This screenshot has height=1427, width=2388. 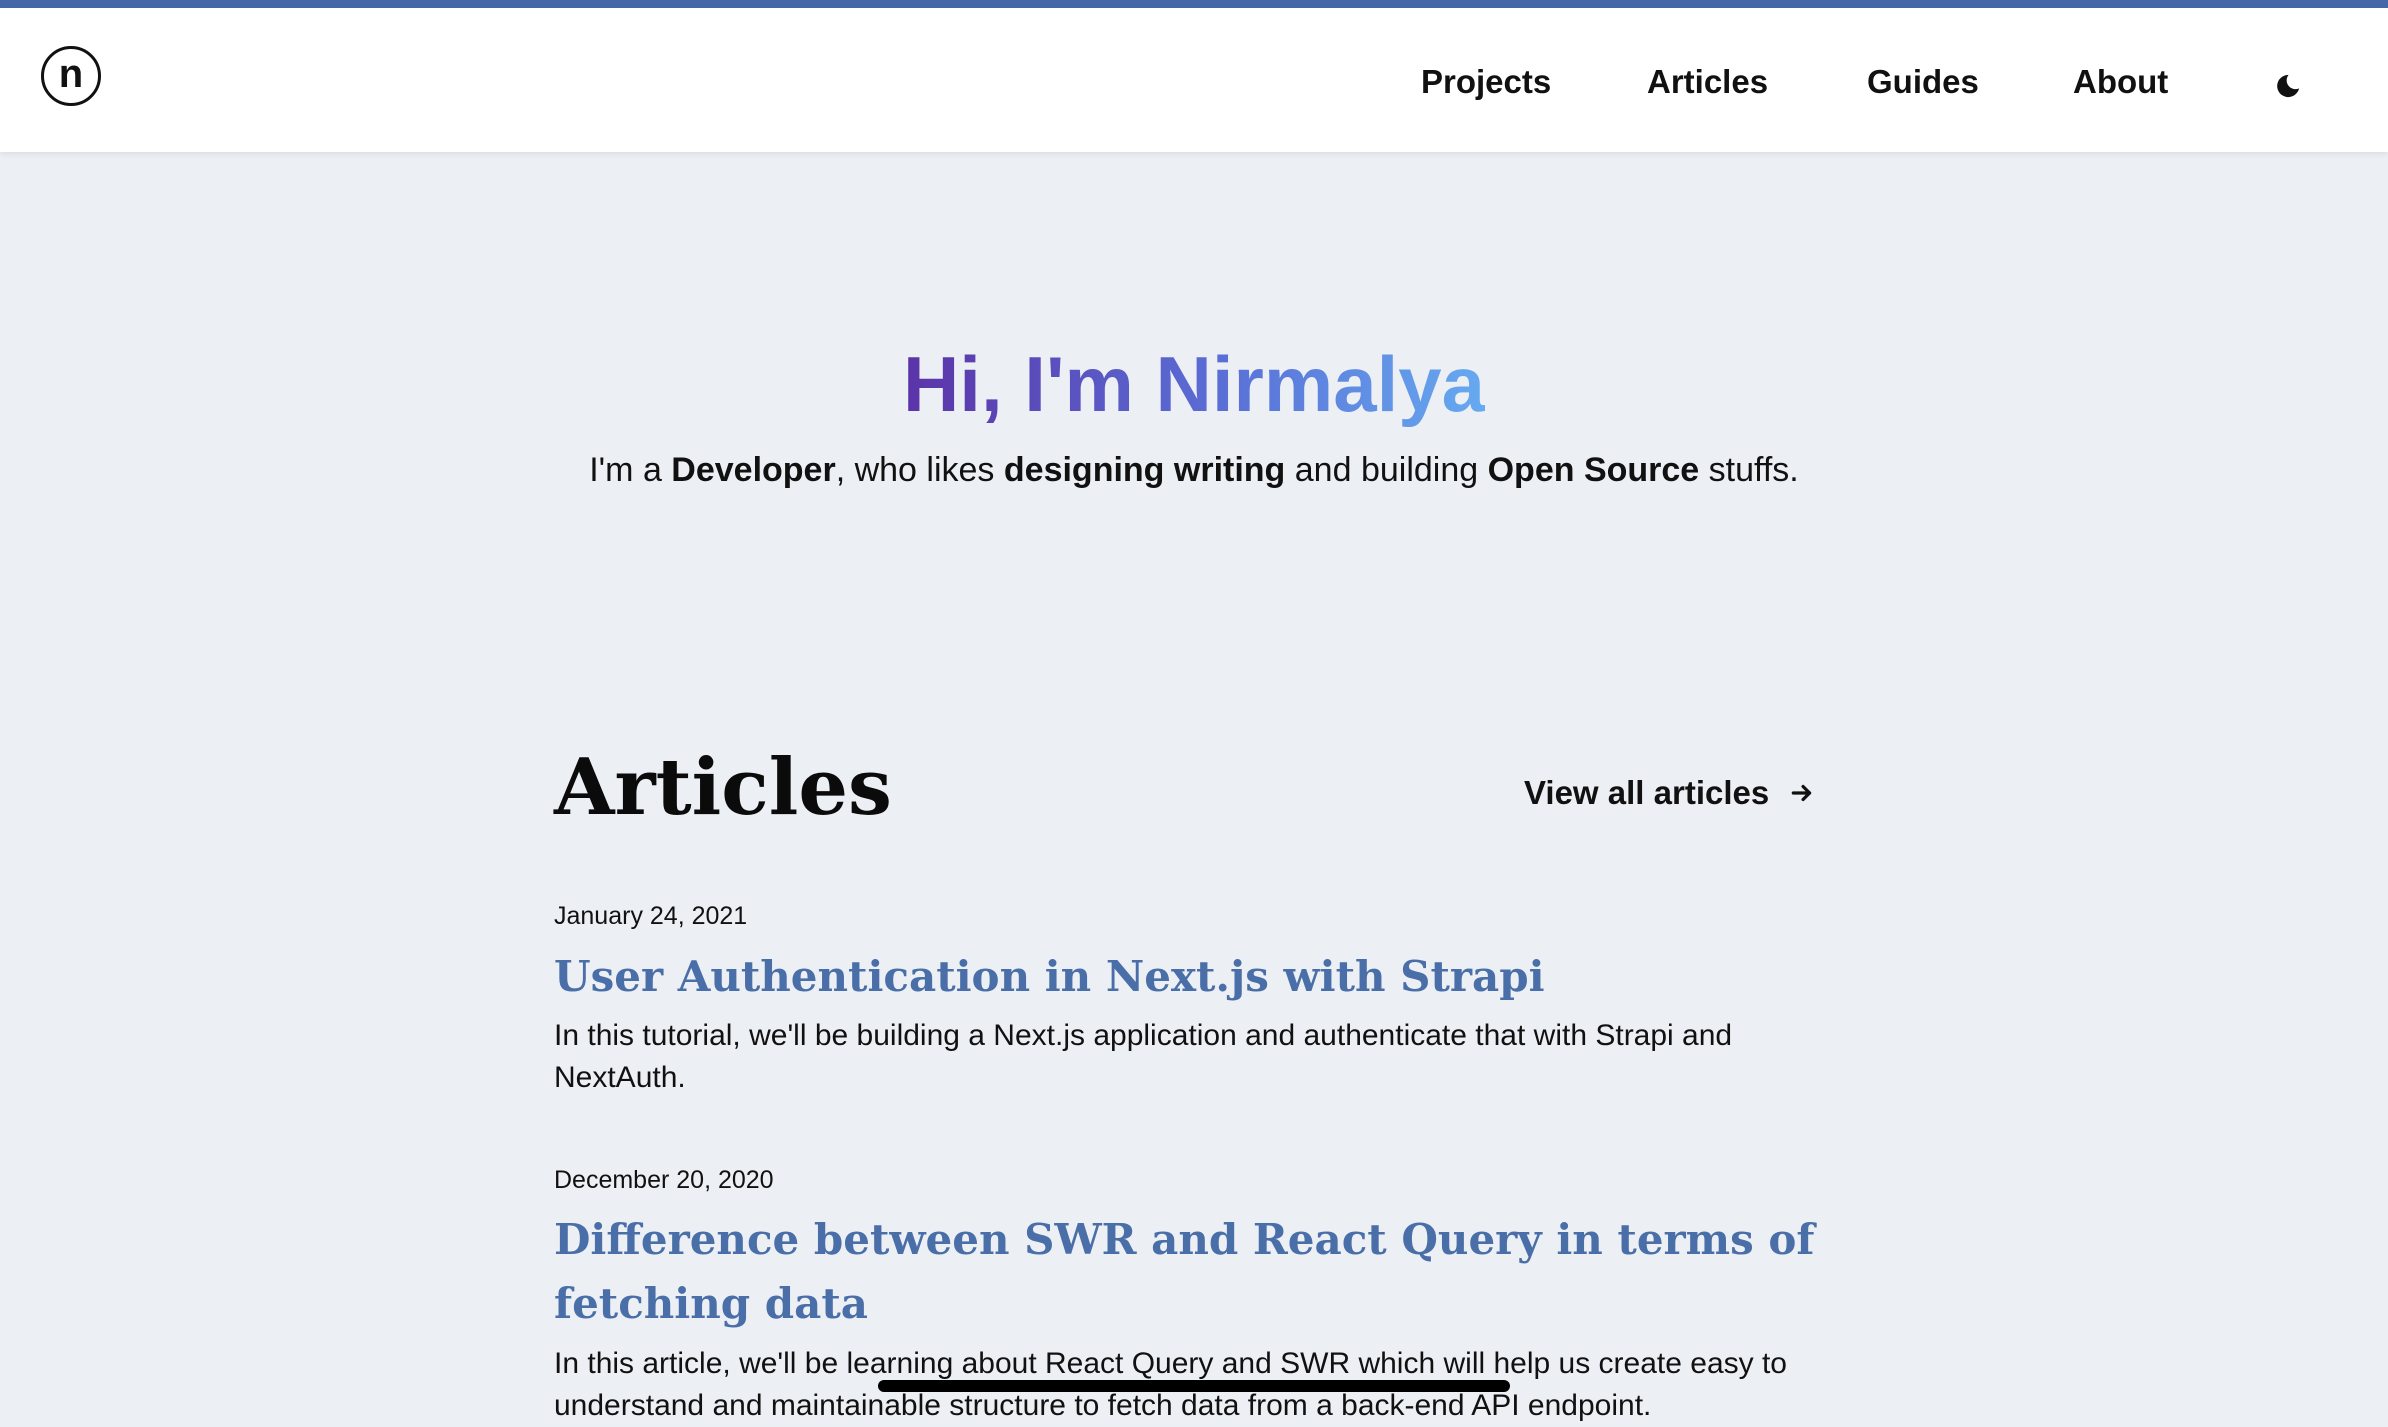 I want to click on logo-home-link: n, so click(x=71, y=76).